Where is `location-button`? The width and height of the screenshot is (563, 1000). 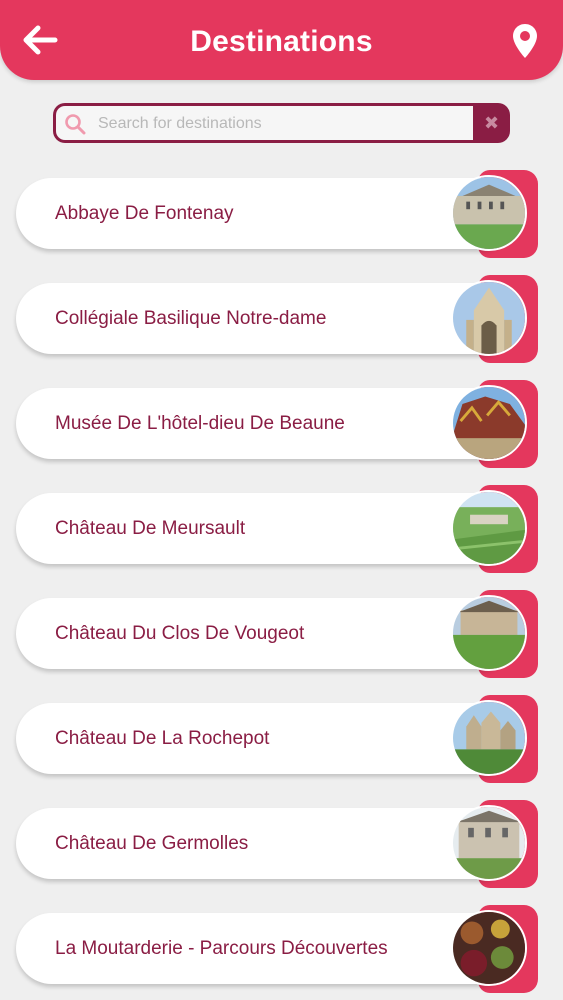
location-button is located at coordinates (525, 41).